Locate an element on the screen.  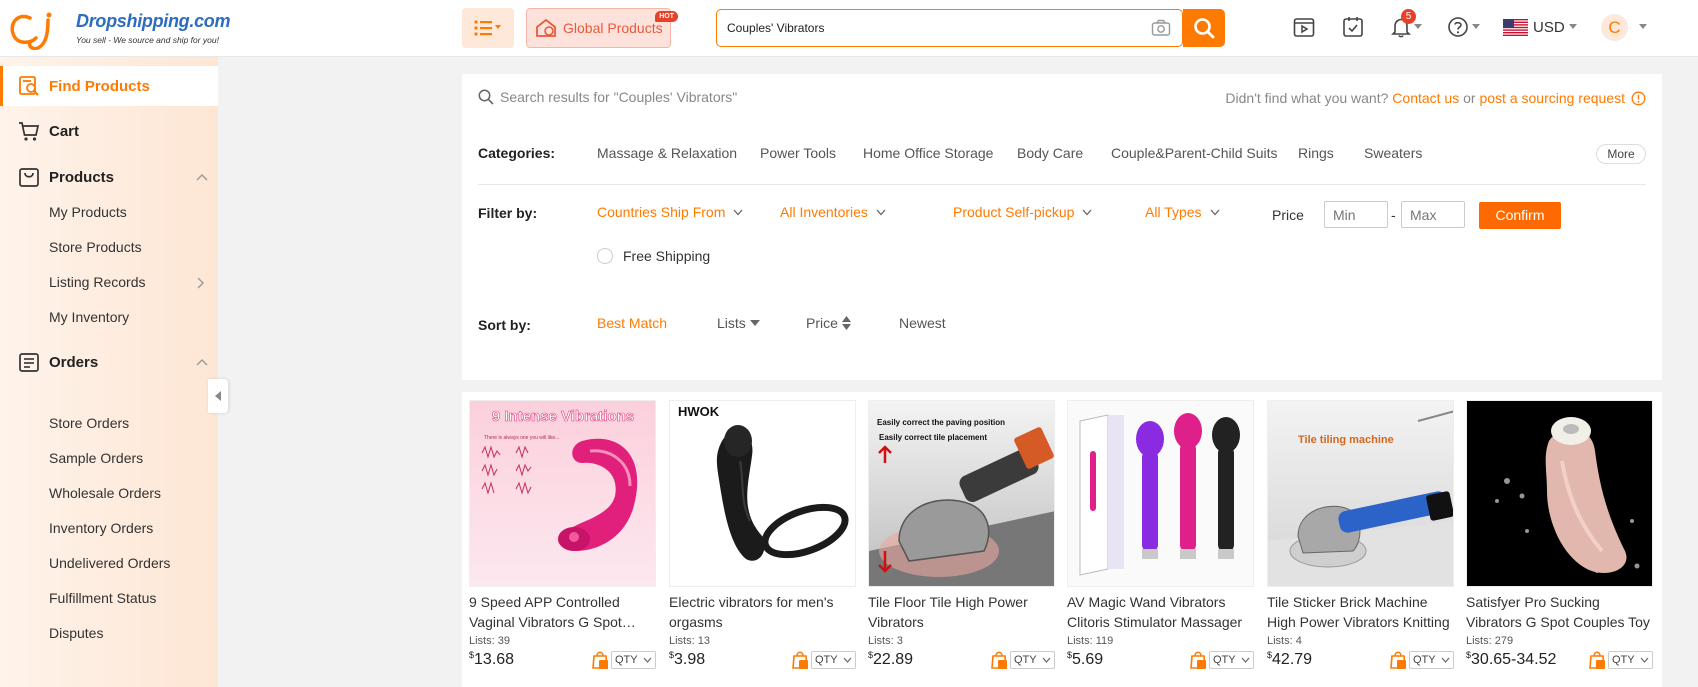
price-value: 3.98 is located at coordinates (690, 659).